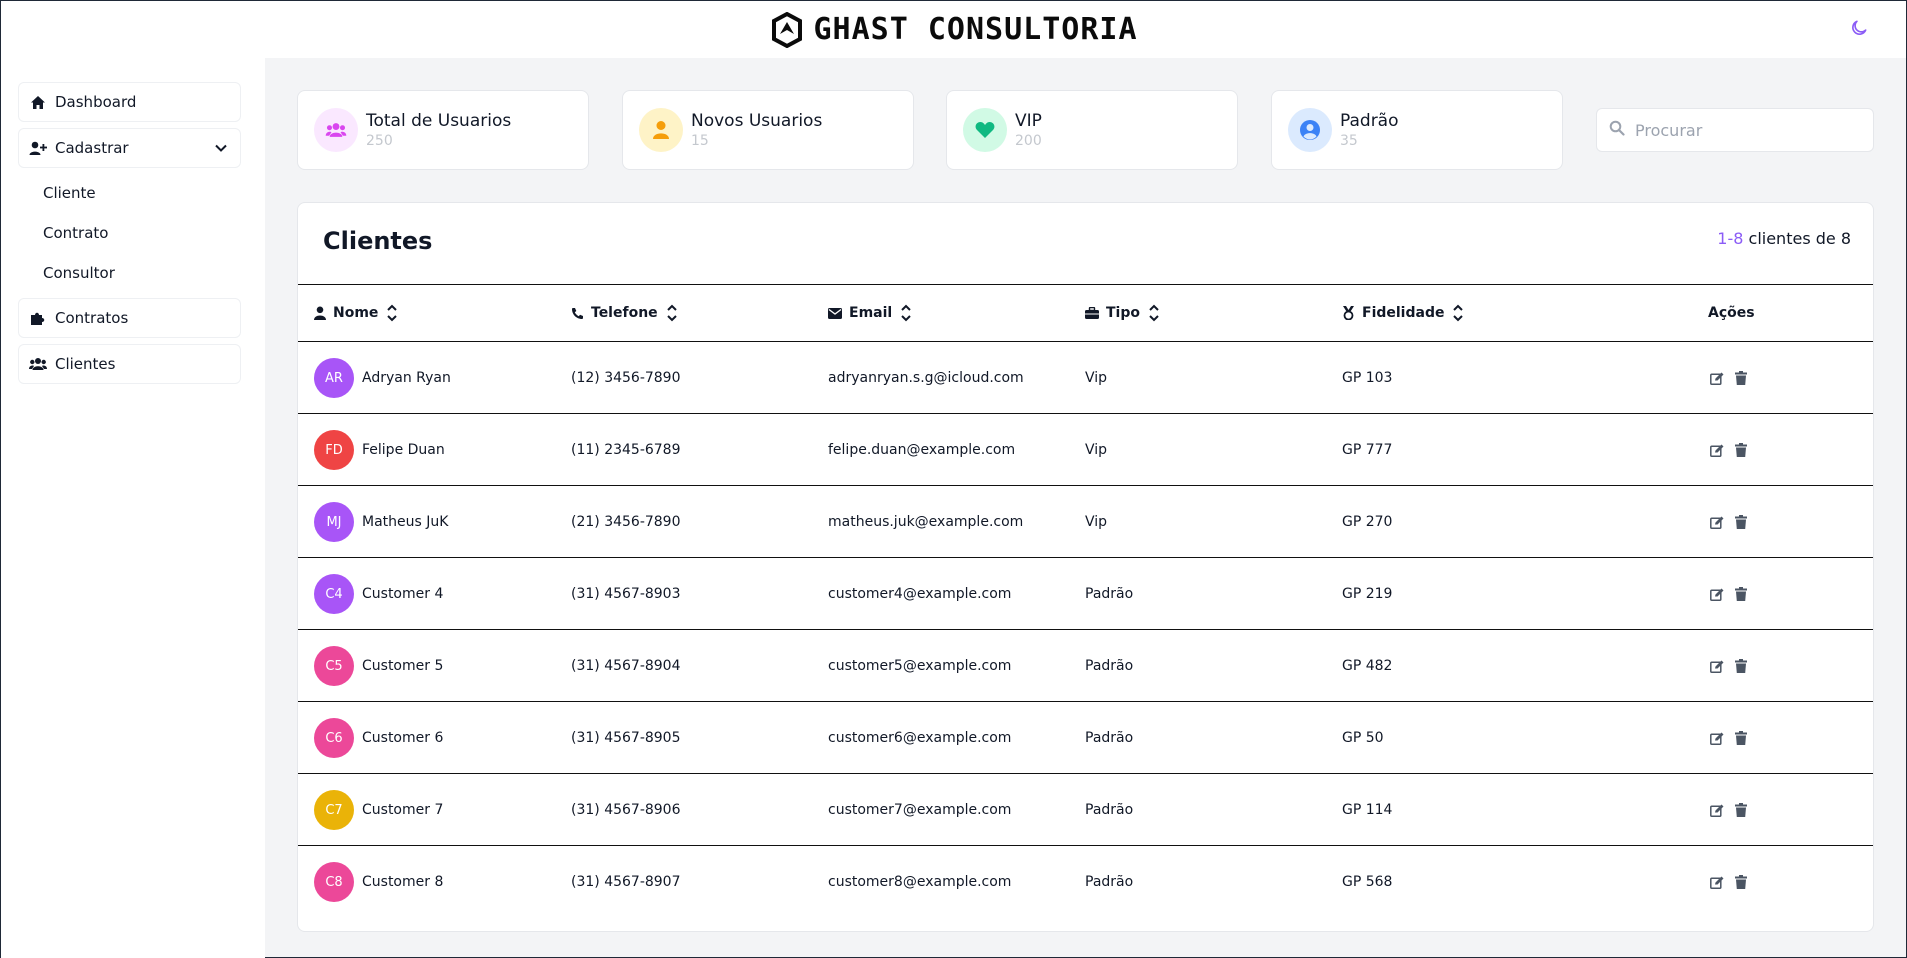 This screenshot has width=1907, height=958. Describe the element at coordinates (920, 666) in the screenshot. I see `cell-email: customer5@example.com` at that location.